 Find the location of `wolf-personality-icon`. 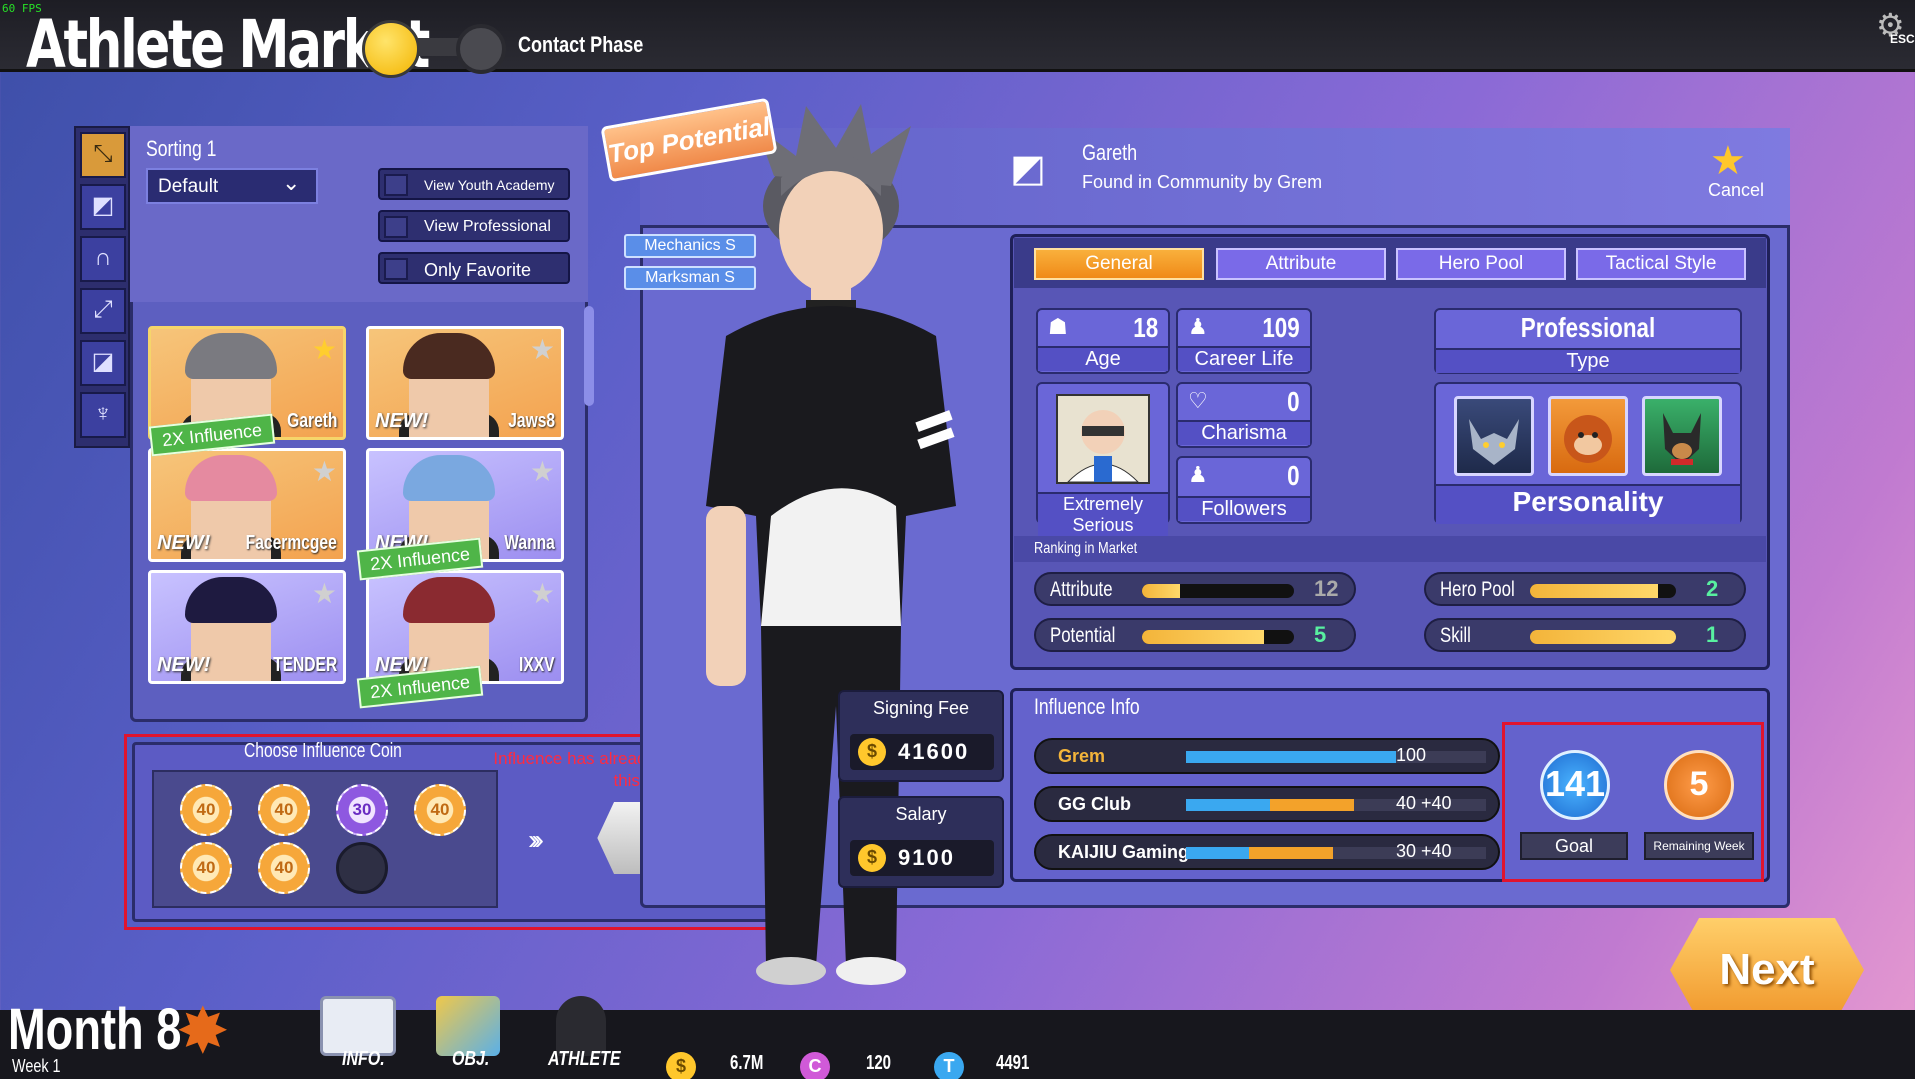

wolf-personality-icon is located at coordinates (1494, 436).